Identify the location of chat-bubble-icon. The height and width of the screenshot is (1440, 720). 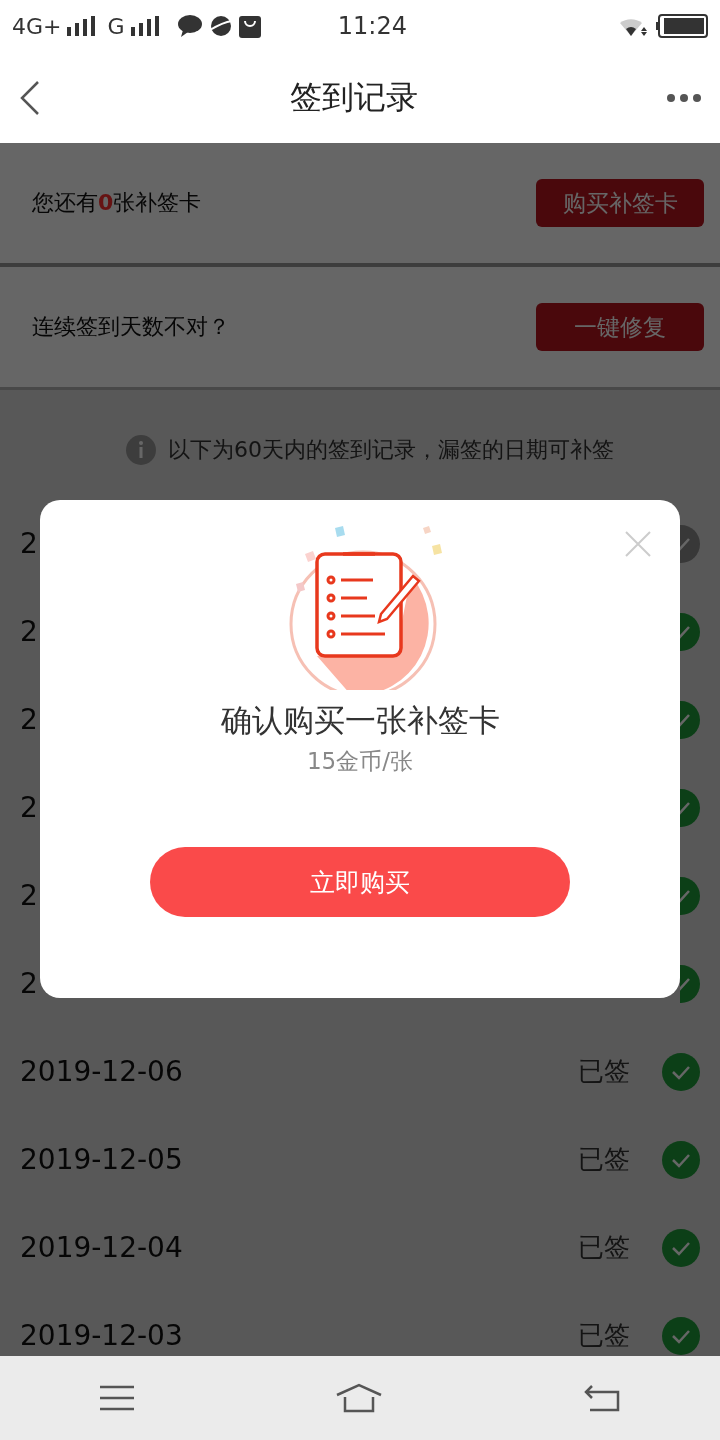
(189, 26).